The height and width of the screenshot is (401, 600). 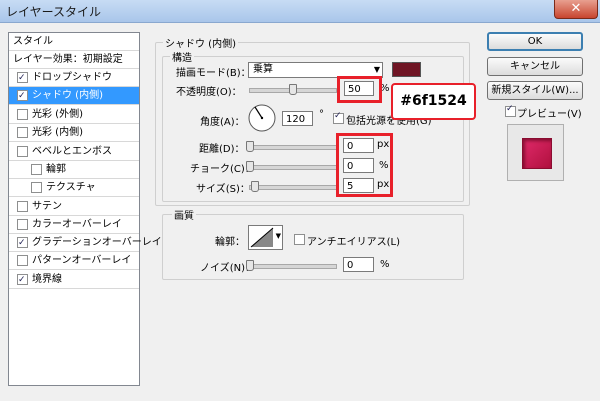 I want to click on style-list-item-label: ドロップシャドウ, so click(x=72, y=77).